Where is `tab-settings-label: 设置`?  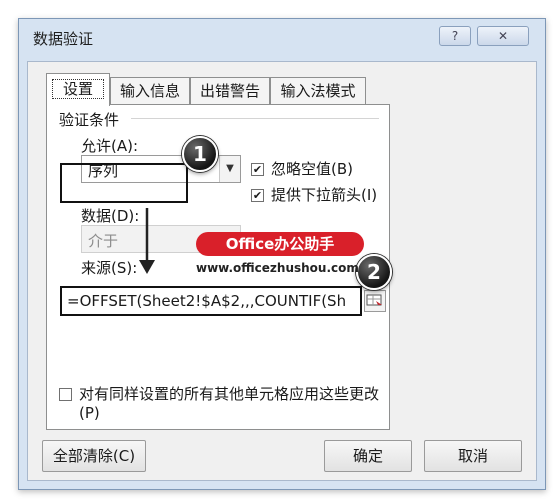 tab-settings-label: 设置 is located at coordinates (77, 89).